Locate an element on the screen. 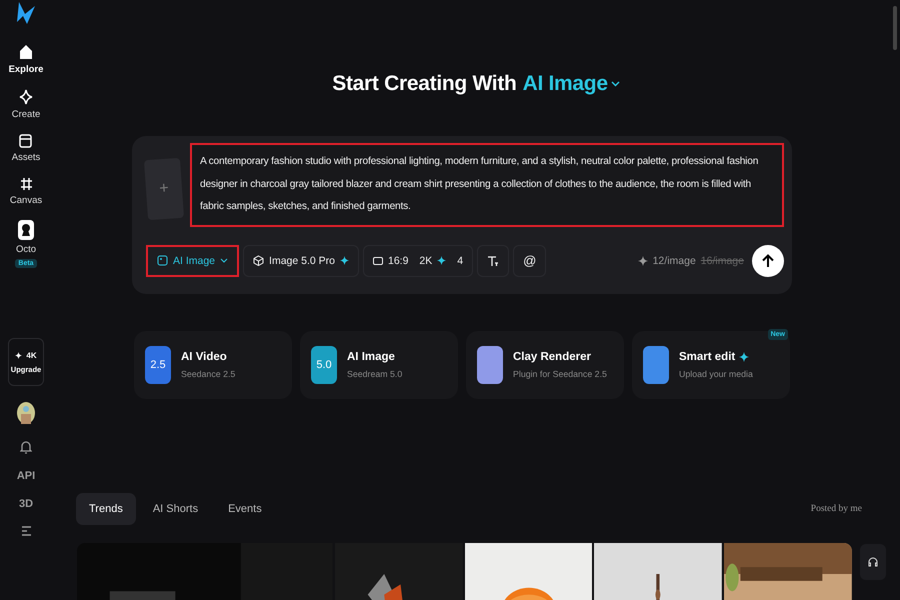 The image size is (900, 600). sidebar-link: API is located at coordinates (26, 476).